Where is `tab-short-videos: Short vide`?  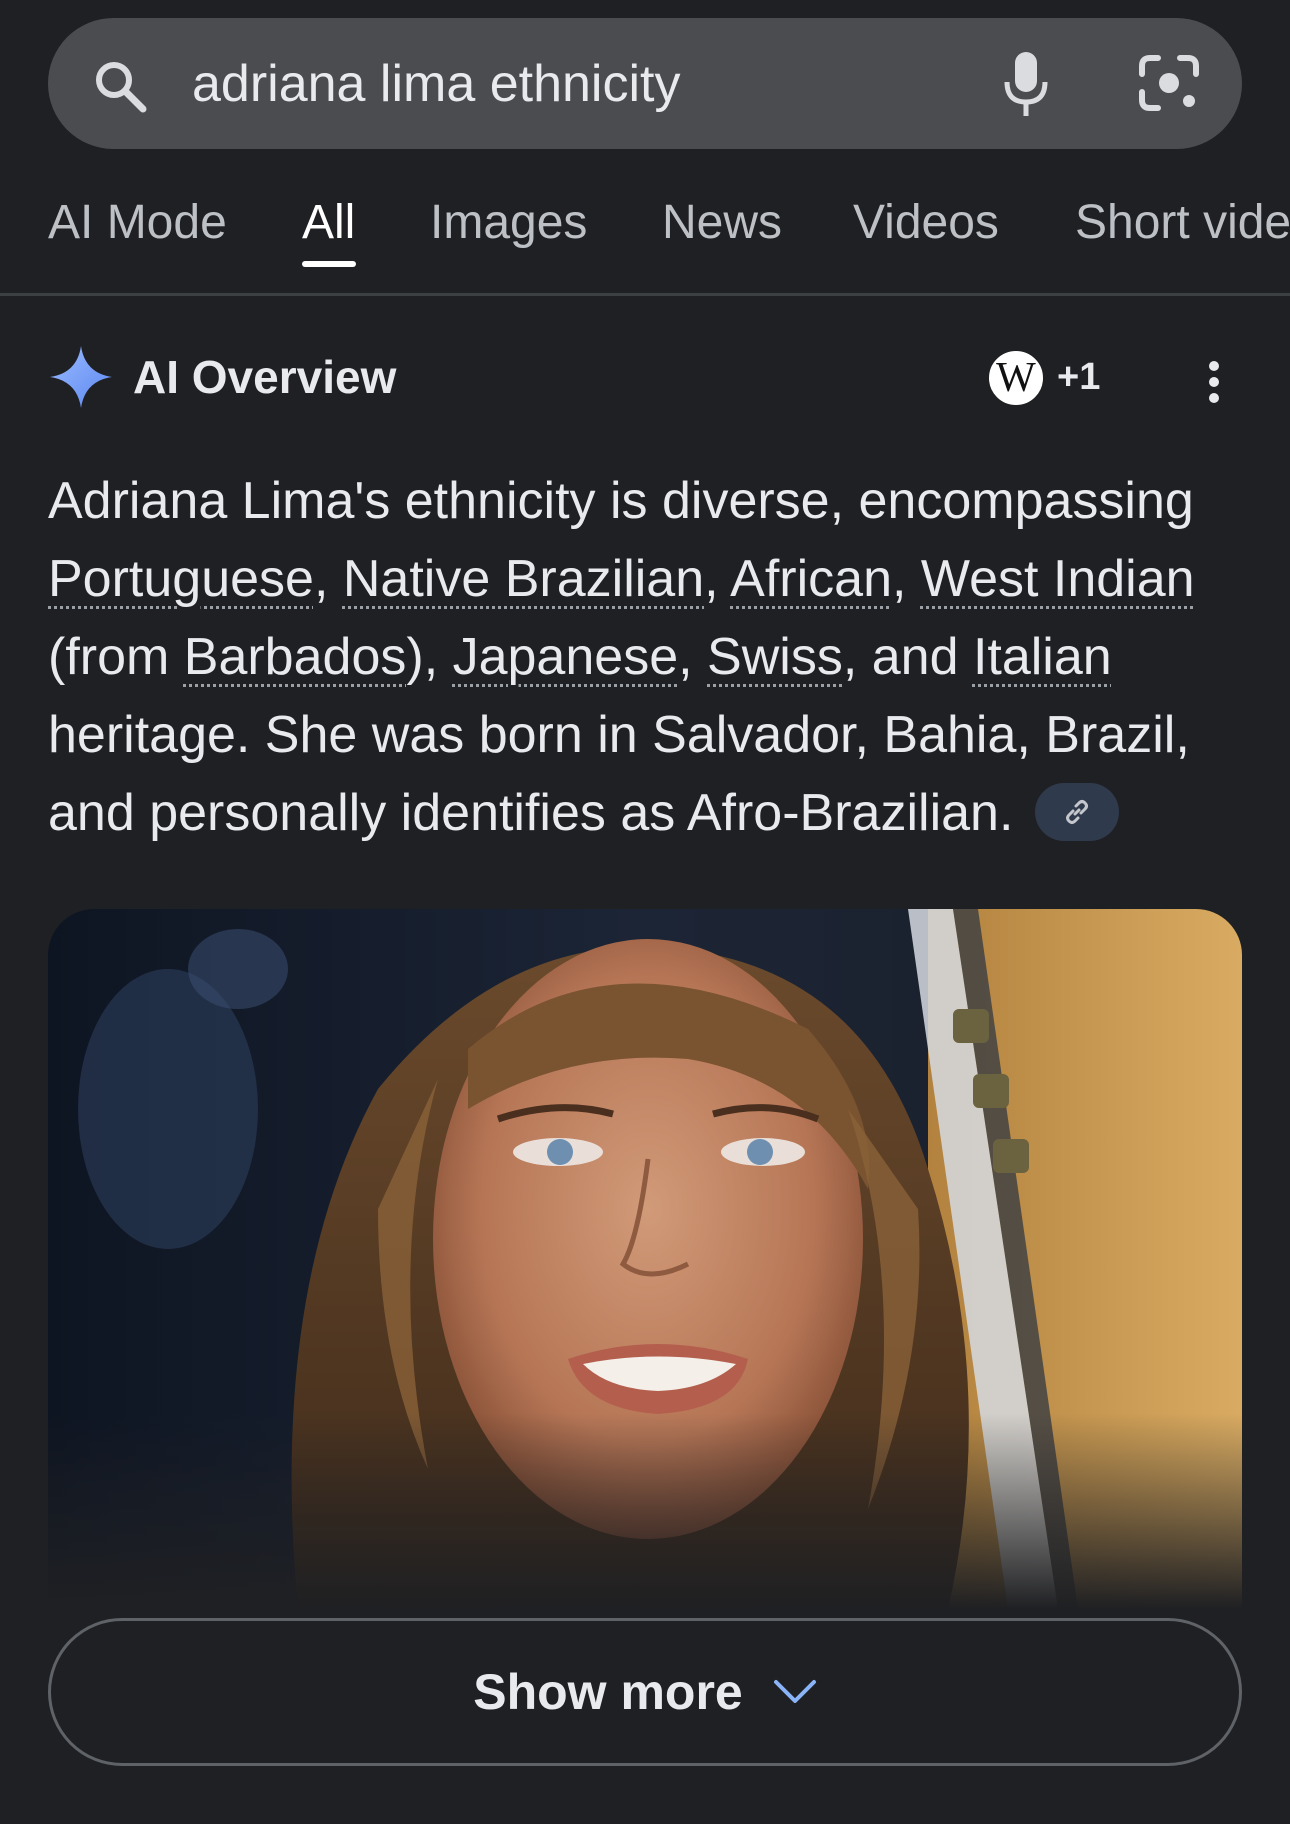 tab-short-videos: Short vide is located at coordinates (1182, 222).